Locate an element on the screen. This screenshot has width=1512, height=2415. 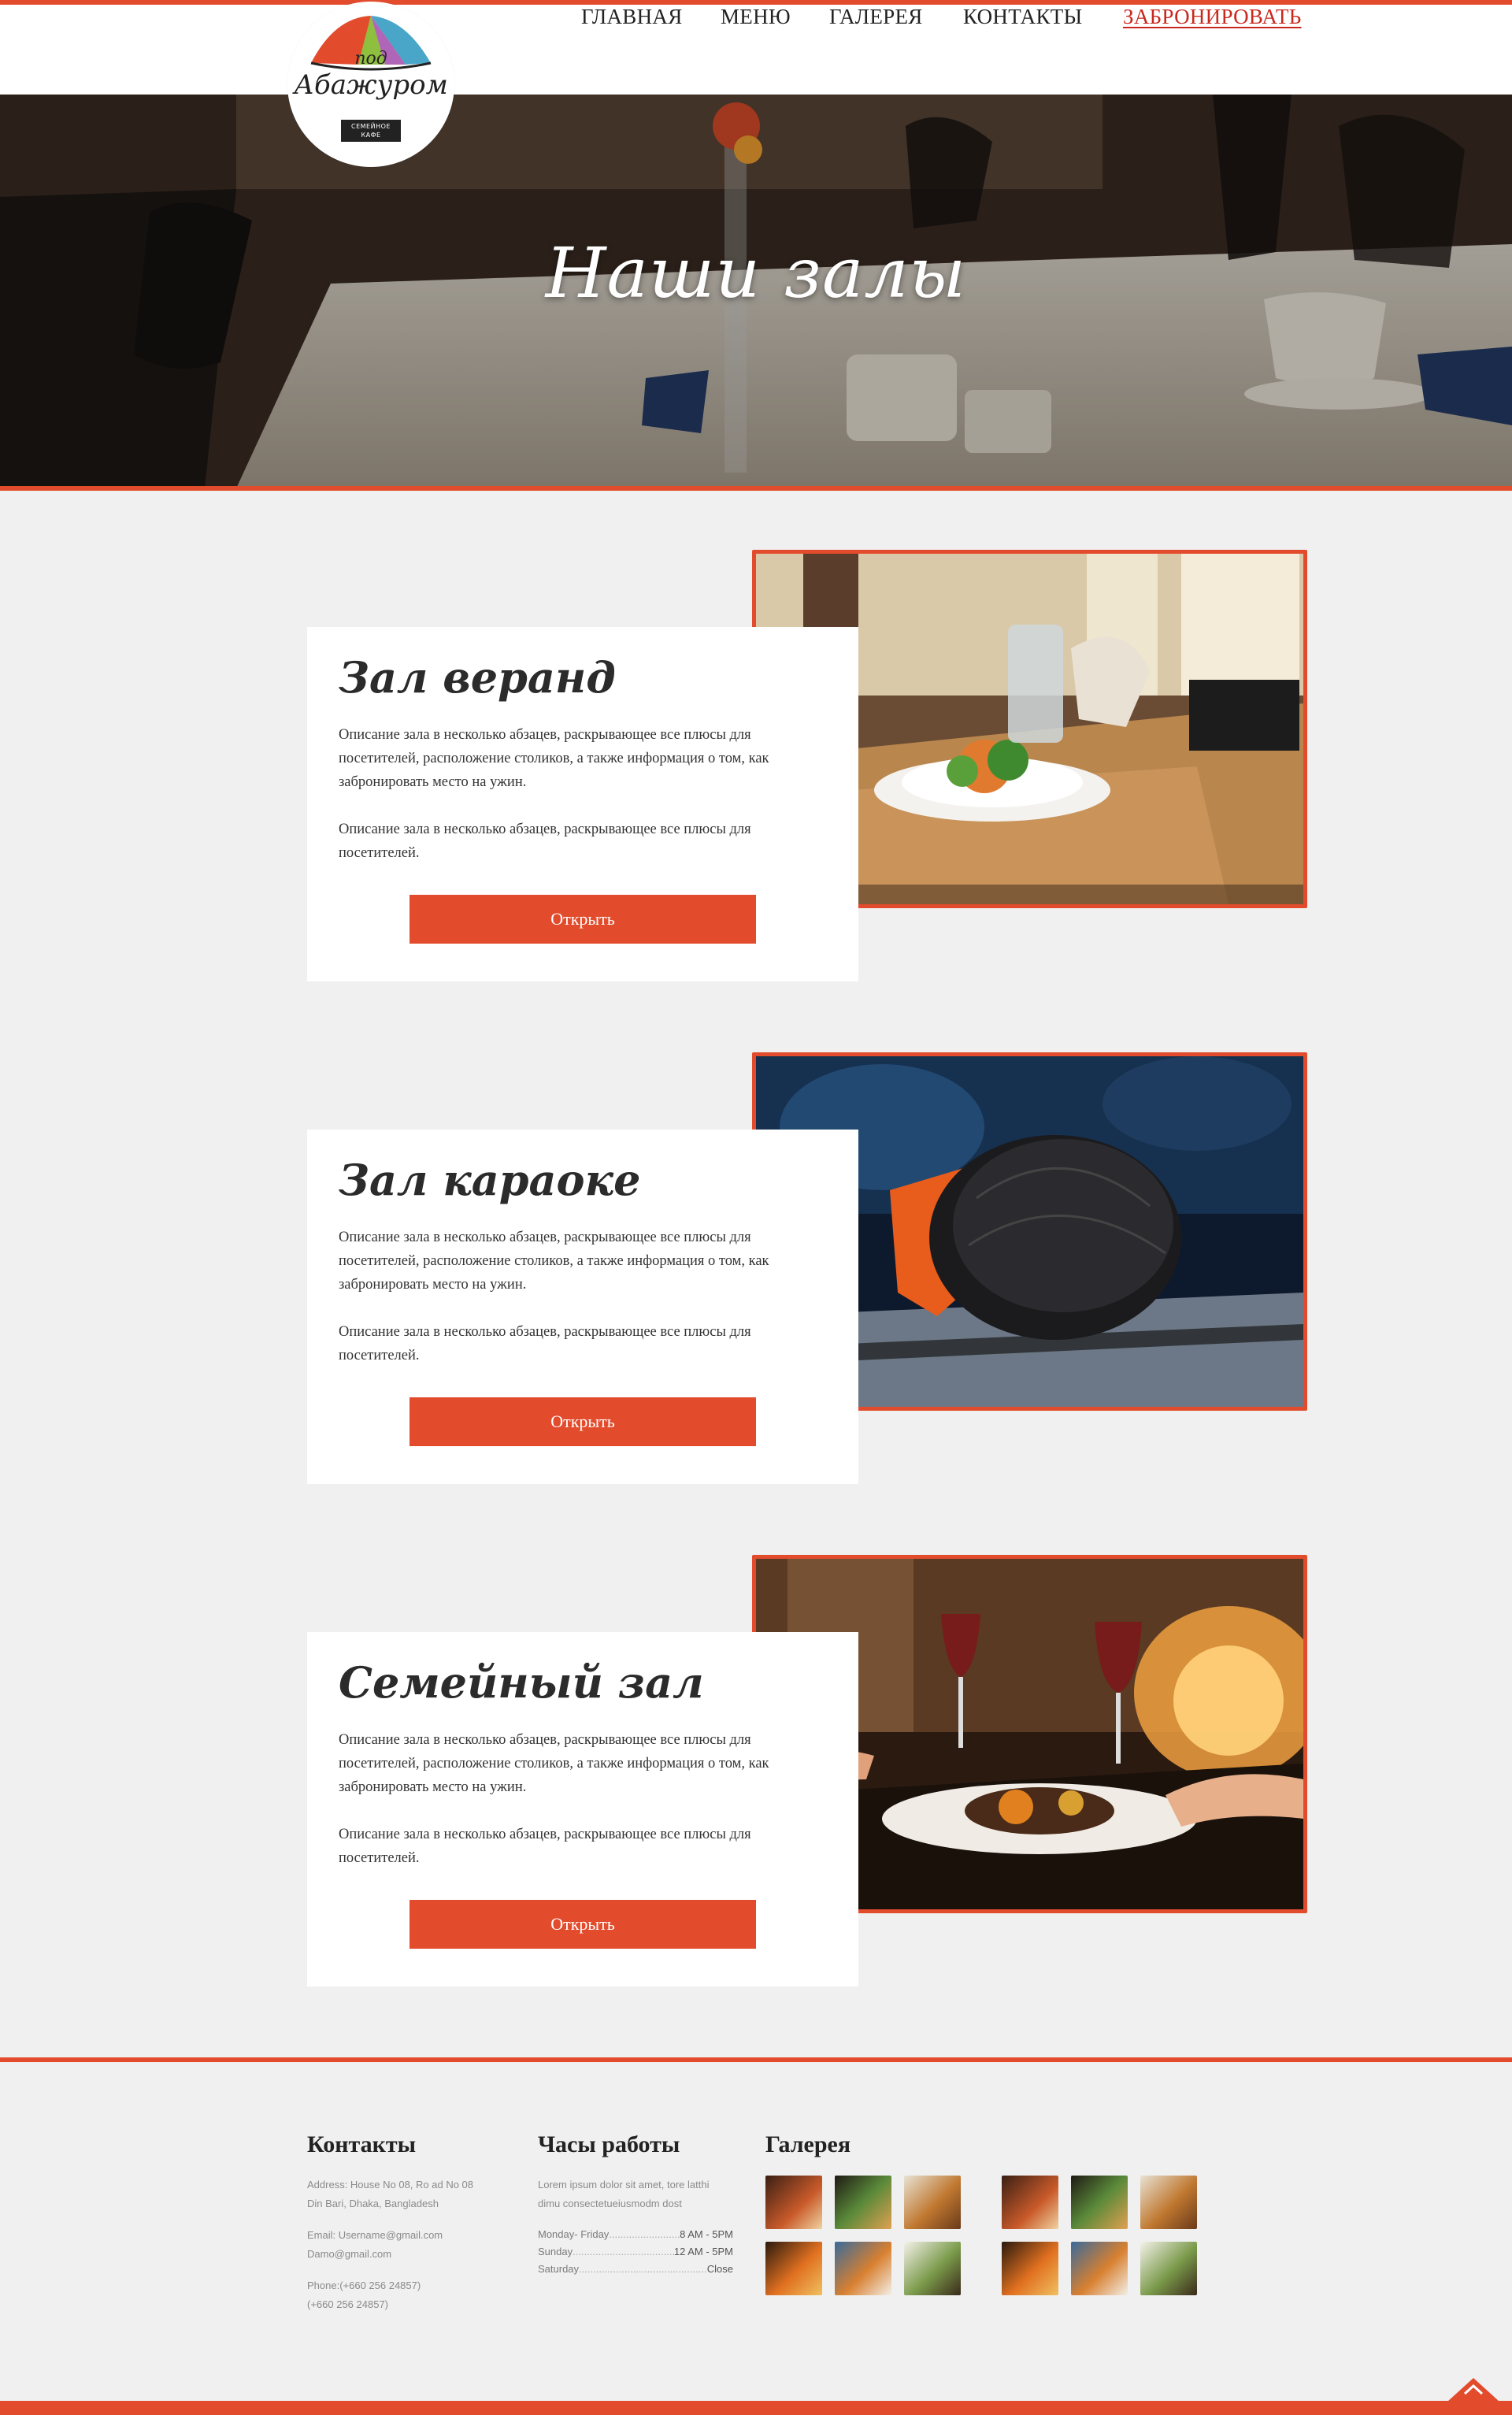
chevron-up-icon is located at coordinates (1473, 2390).